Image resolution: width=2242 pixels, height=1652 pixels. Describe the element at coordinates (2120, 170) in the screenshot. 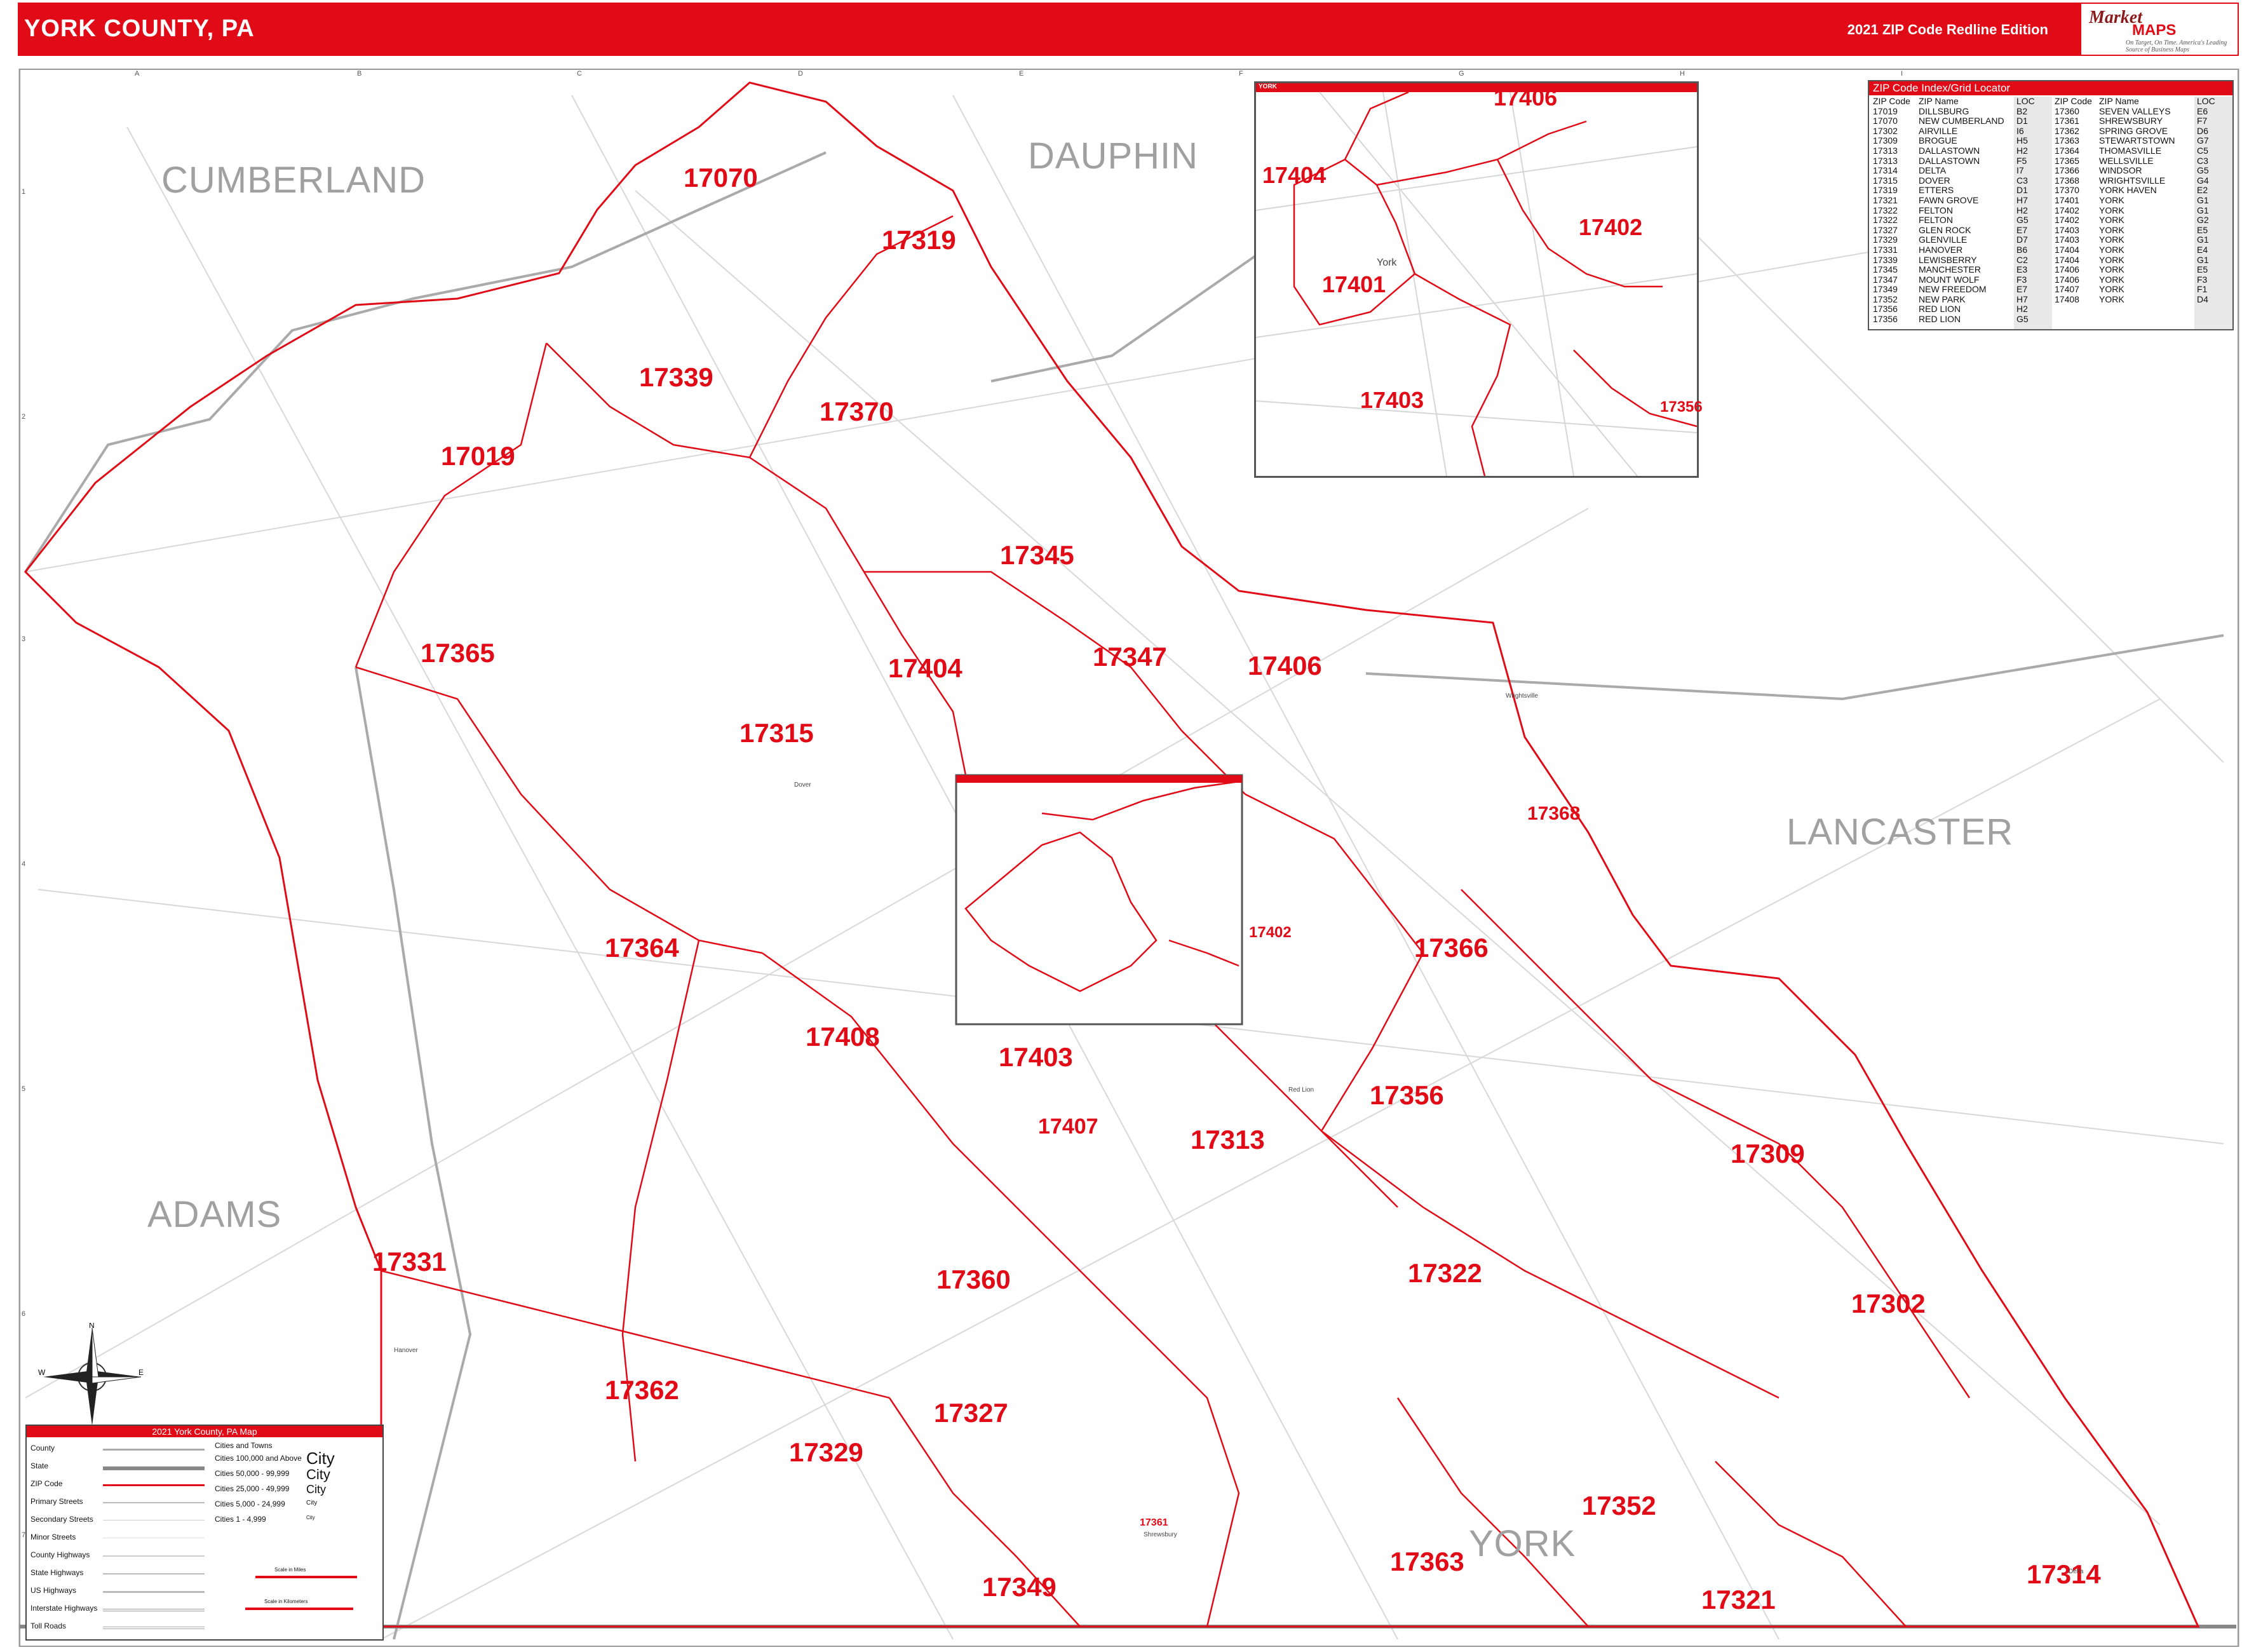

I see `index-name-cell: WINDSOR` at that location.